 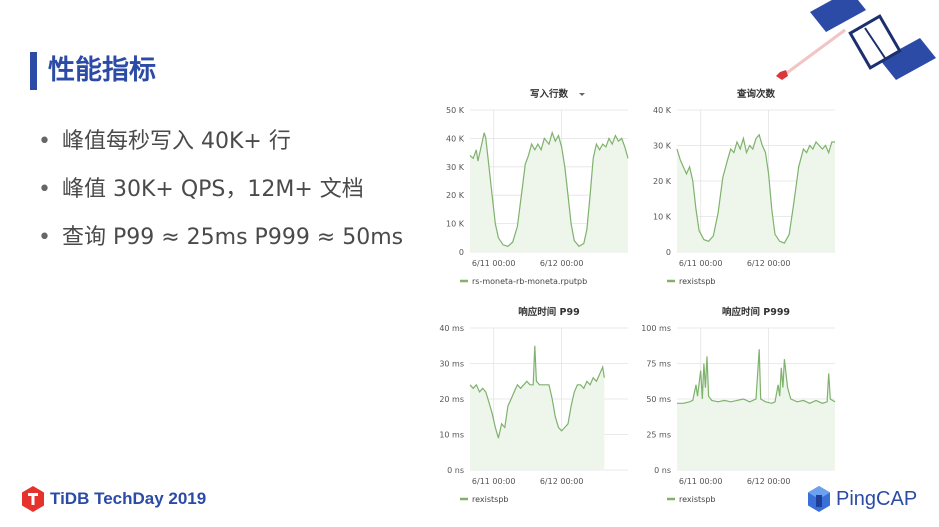 What do you see at coordinates (128, 498) in the screenshot?
I see `footer-event-name: TiDB TechDay 2019` at bounding box center [128, 498].